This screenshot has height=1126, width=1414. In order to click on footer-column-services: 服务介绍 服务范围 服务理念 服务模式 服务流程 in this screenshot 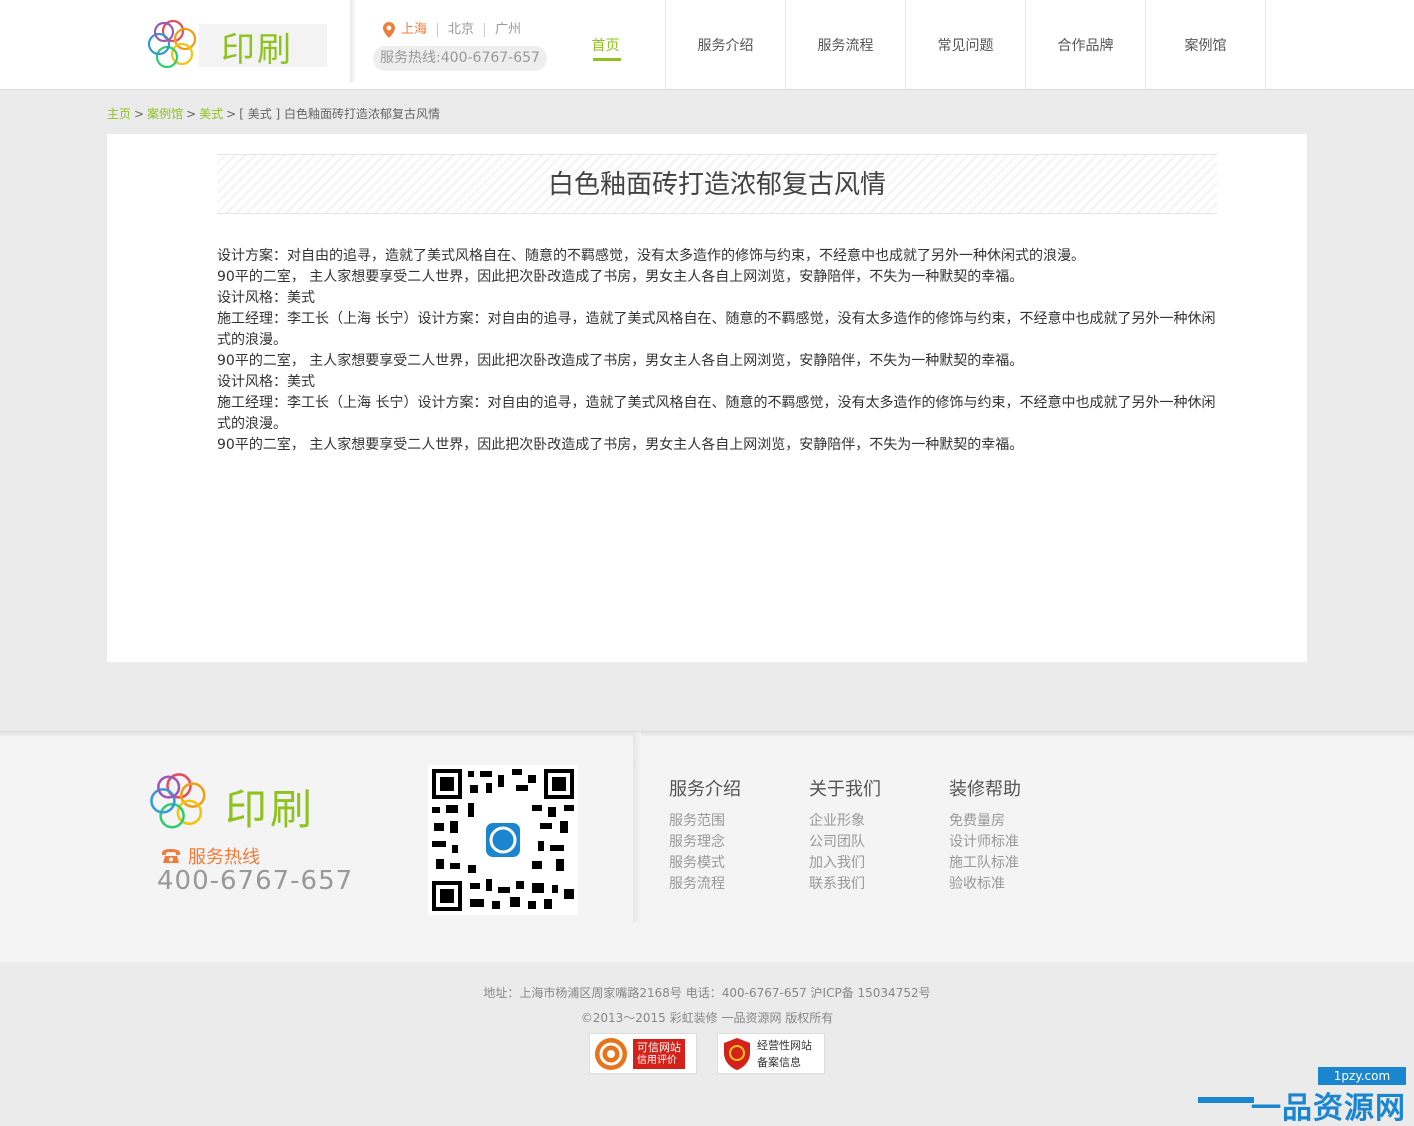, I will do `click(729, 835)`.